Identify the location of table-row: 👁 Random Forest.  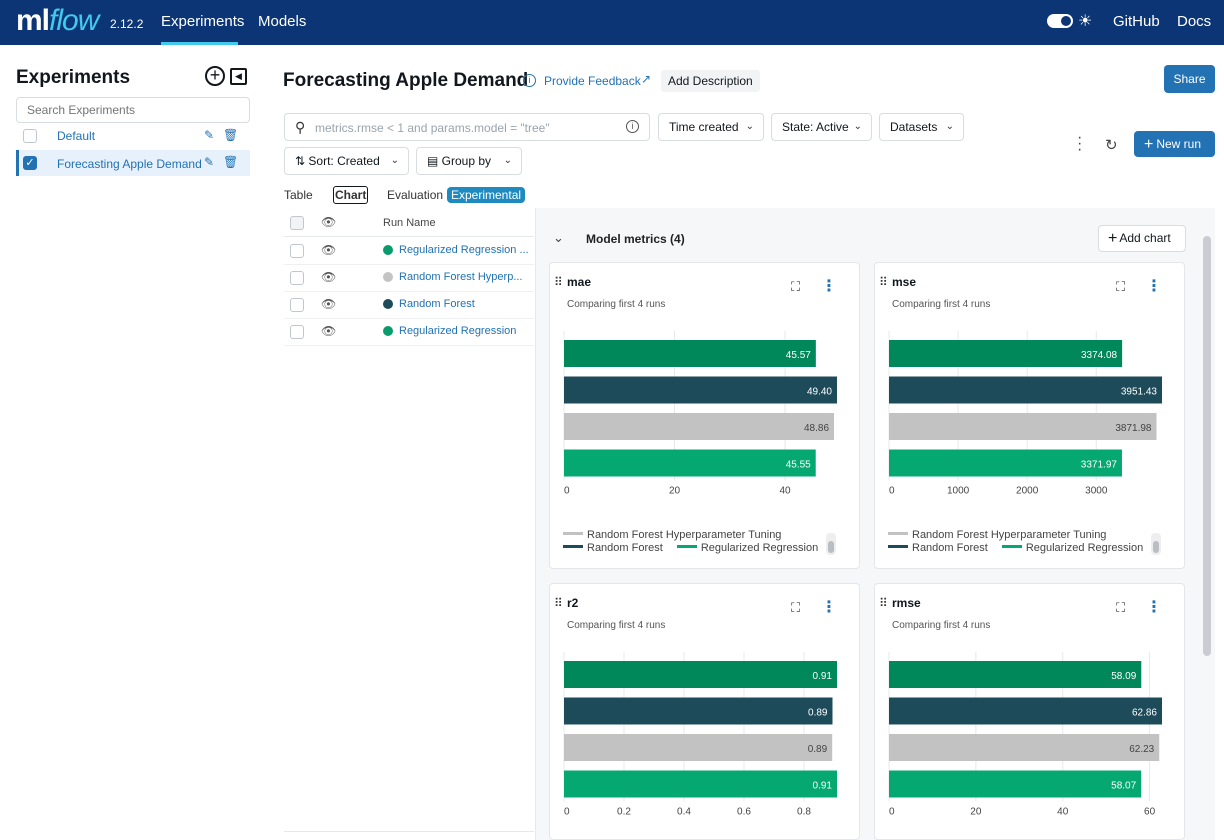
(409, 305).